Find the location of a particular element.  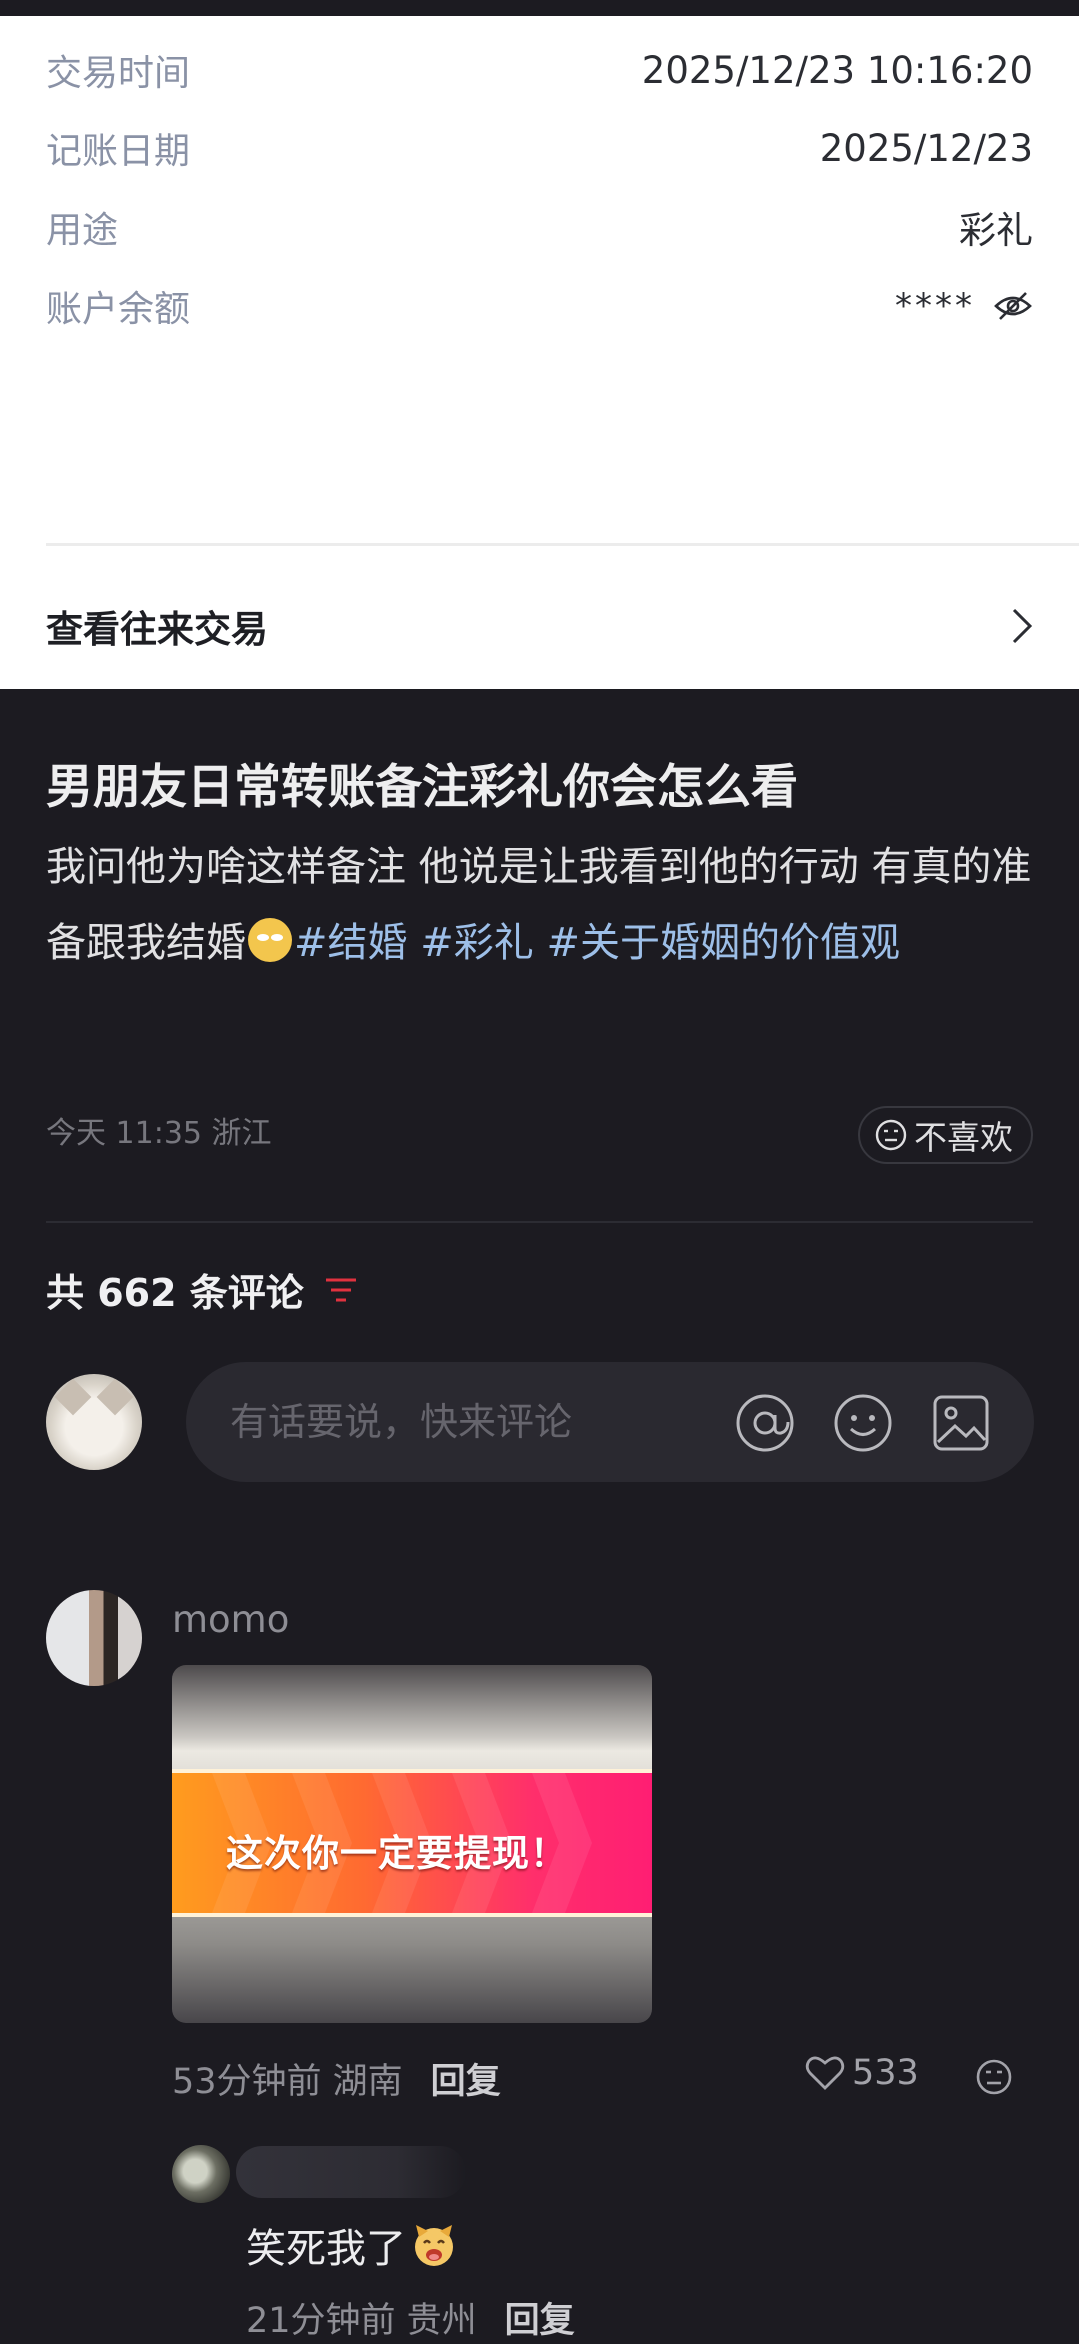

receipt-label: 记账日期 is located at coordinates (118, 151).